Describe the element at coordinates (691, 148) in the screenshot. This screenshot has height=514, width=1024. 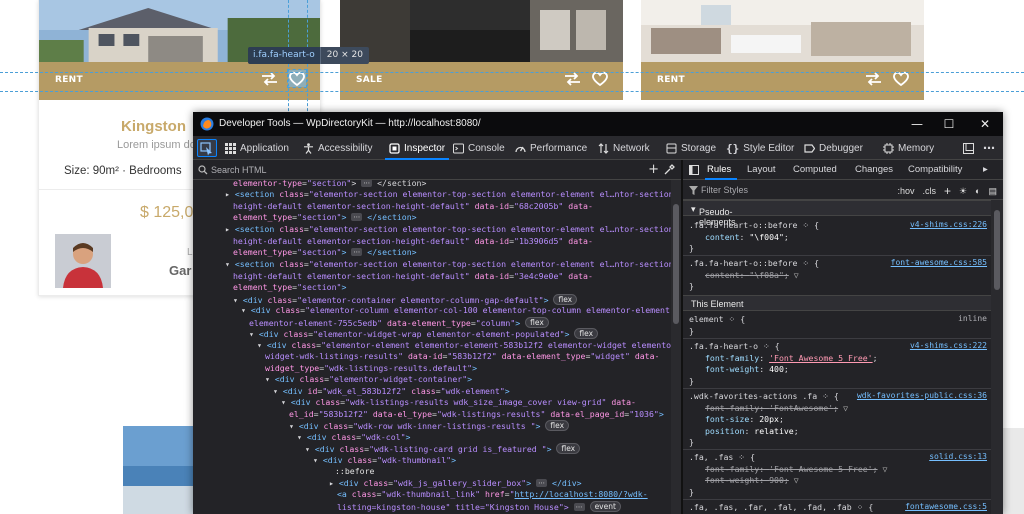
I see `tab-storage: Storage` at that location.